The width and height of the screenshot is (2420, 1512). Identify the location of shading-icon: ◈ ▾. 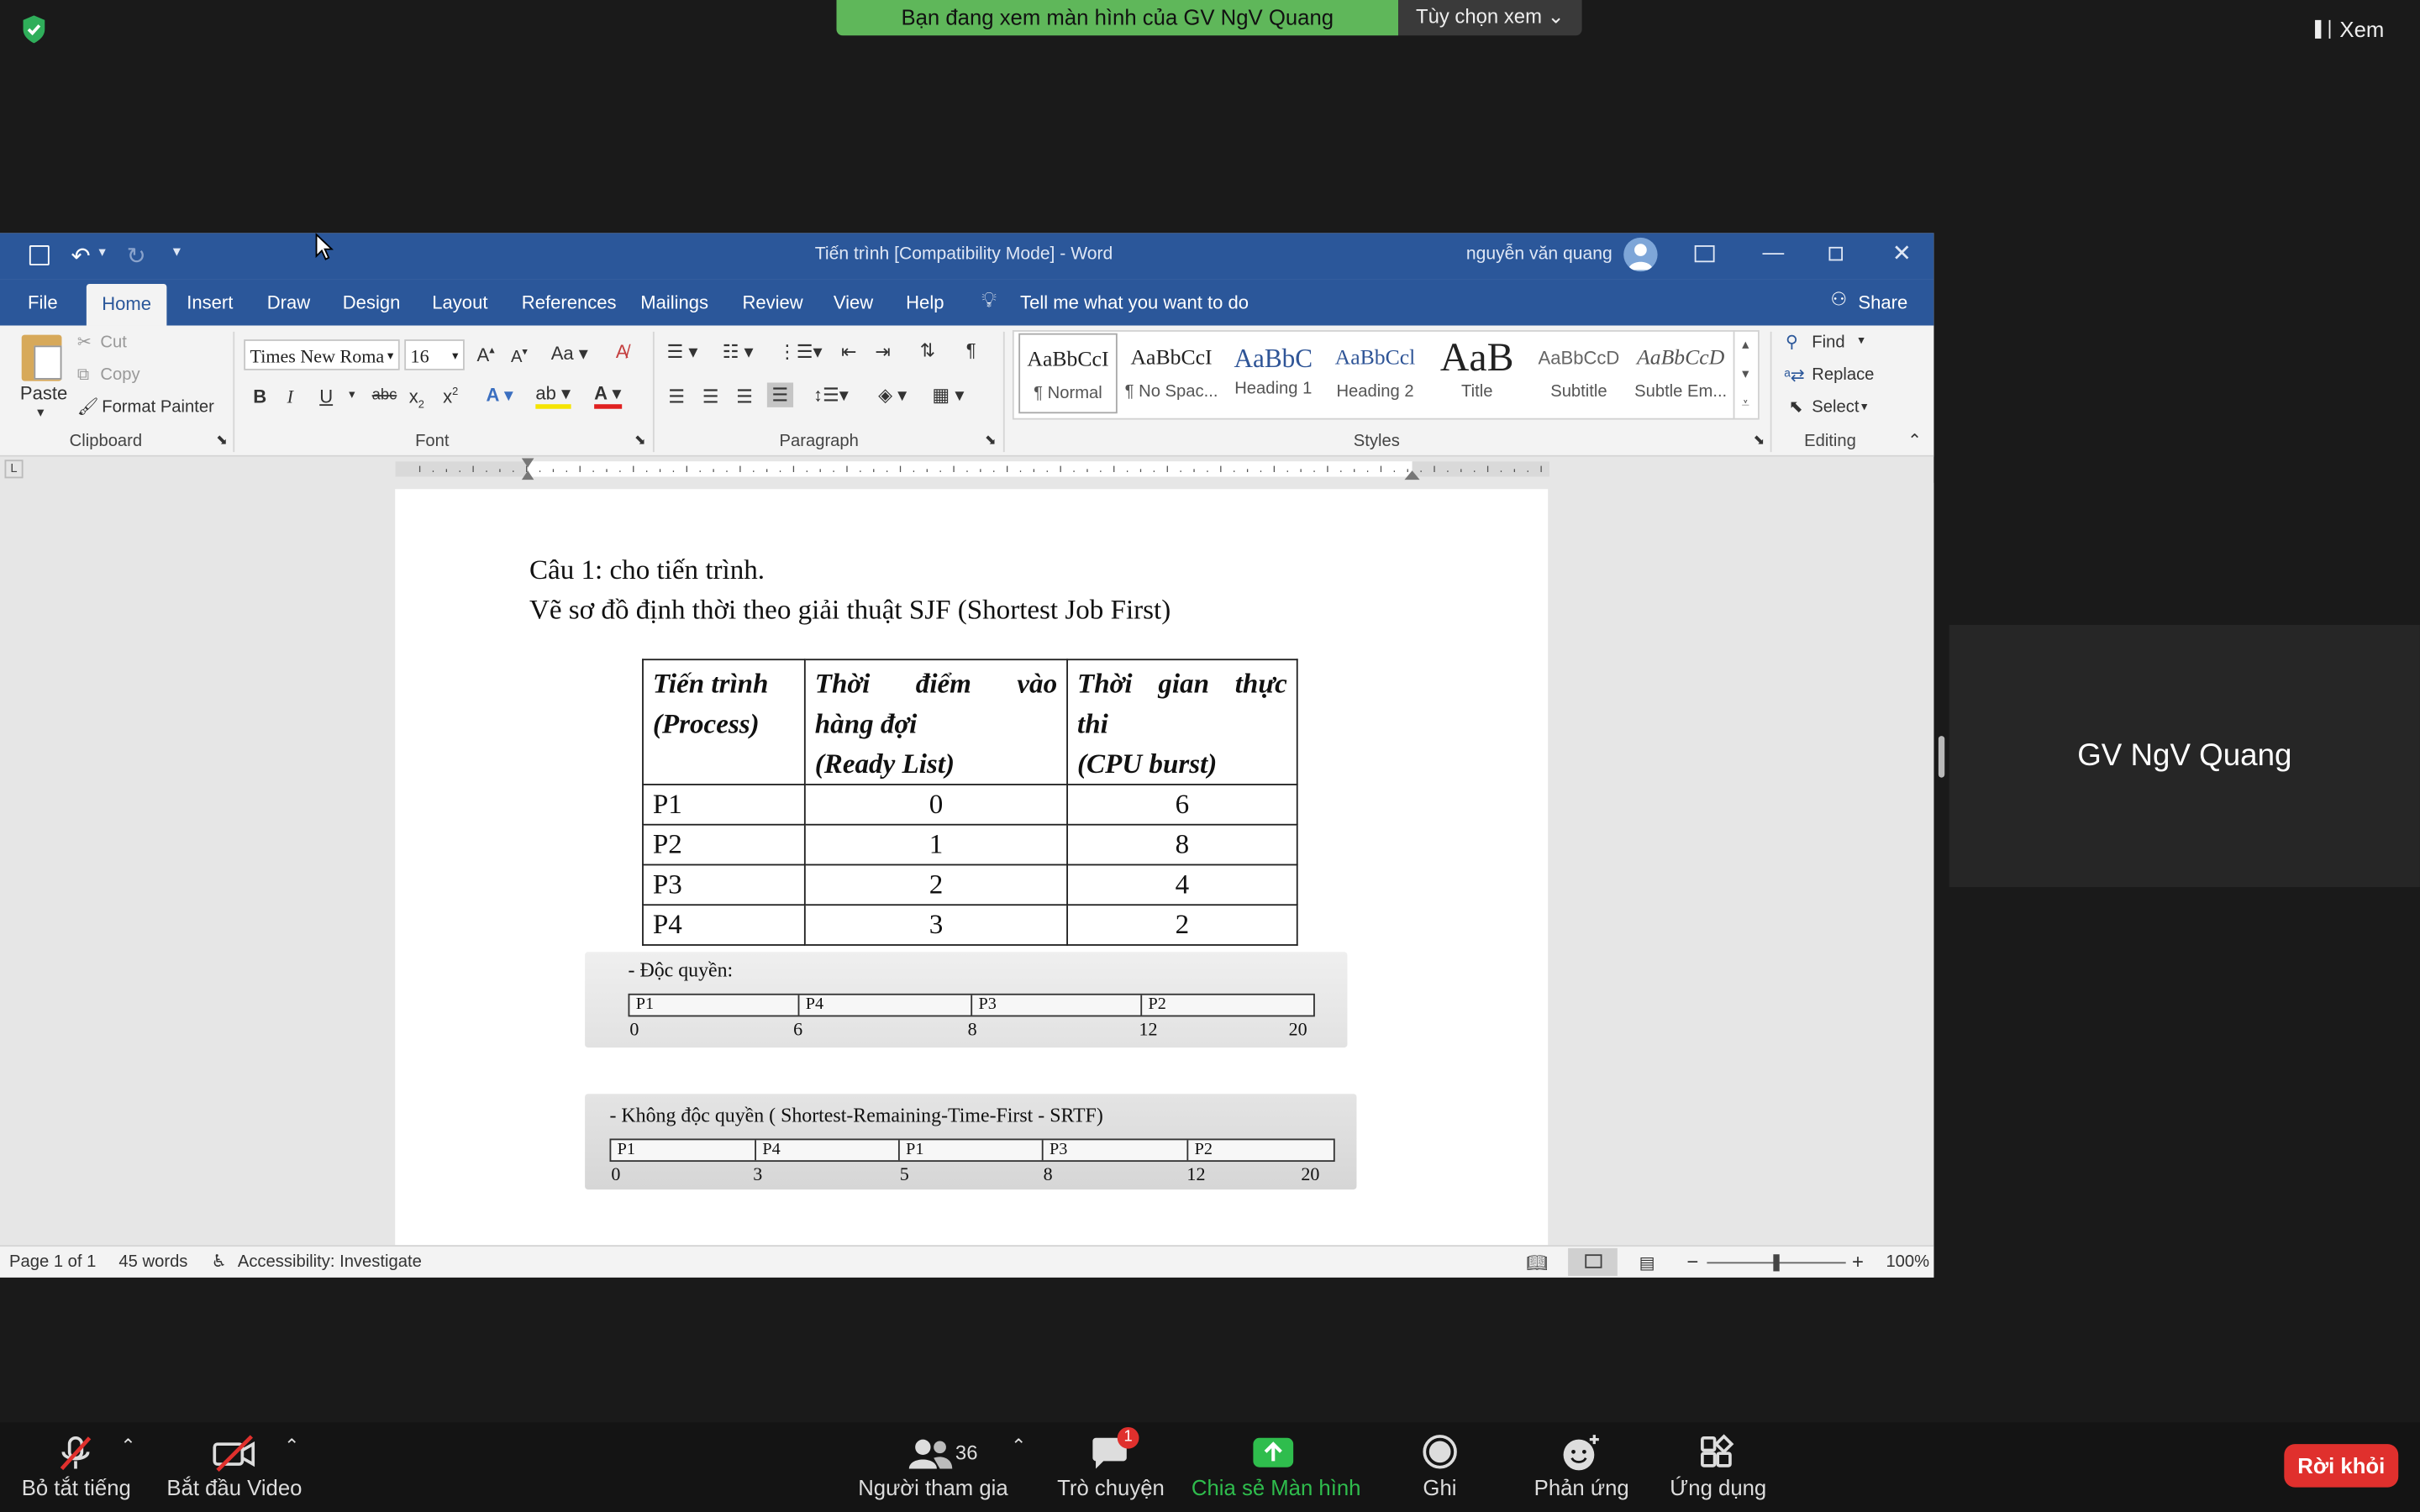
(893, 395).